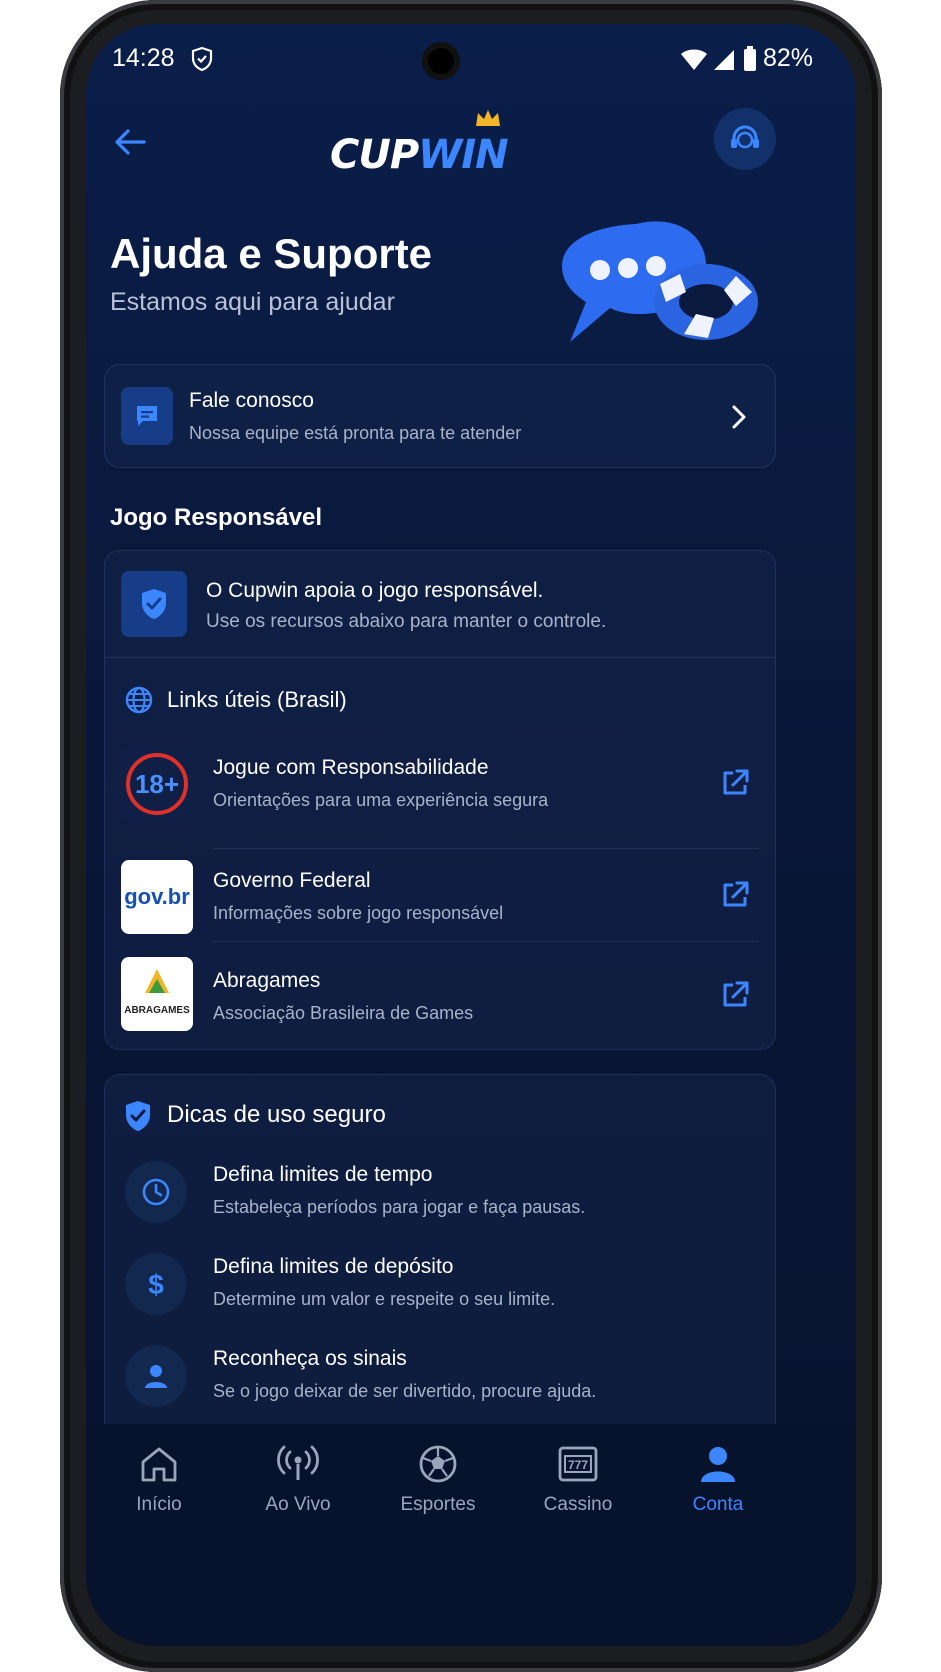 The width and height of the screenshot is (941, 1672). Describe the element at coordinates (298, 1492) in the screenshot. I see `nav-item-ao-vivo: Ao Vivo` at that location.